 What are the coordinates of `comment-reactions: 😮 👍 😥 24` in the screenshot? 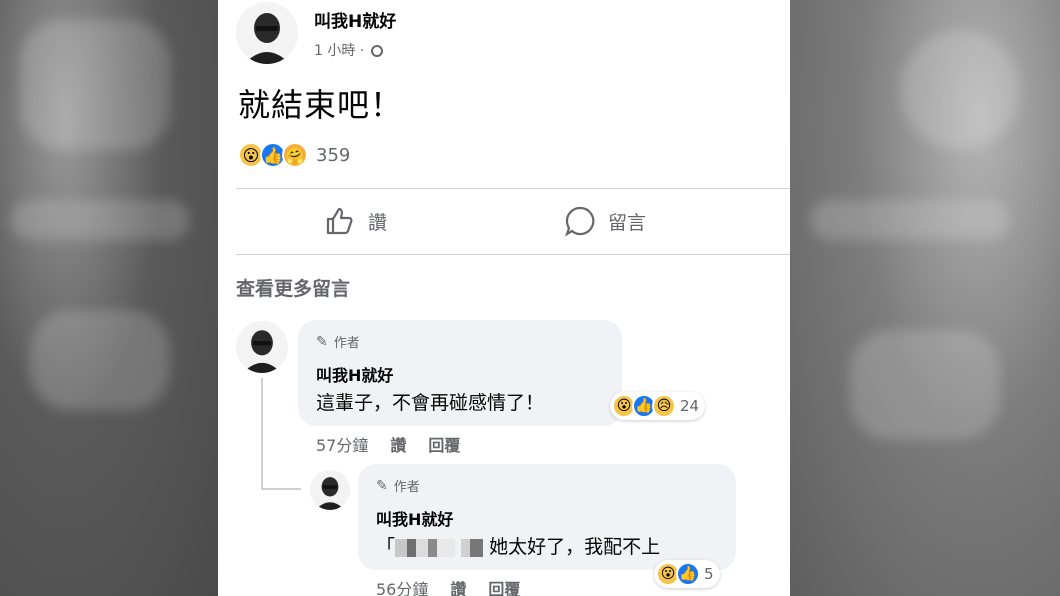 It's located at (658, 406).